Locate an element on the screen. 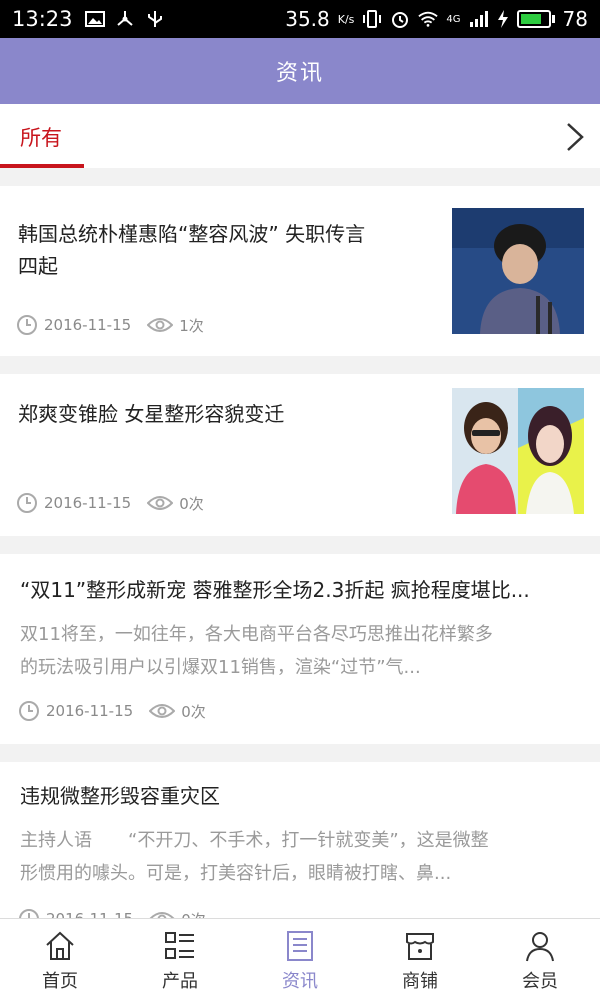  nav-member: 会员 is located at coordinates (540, 959).